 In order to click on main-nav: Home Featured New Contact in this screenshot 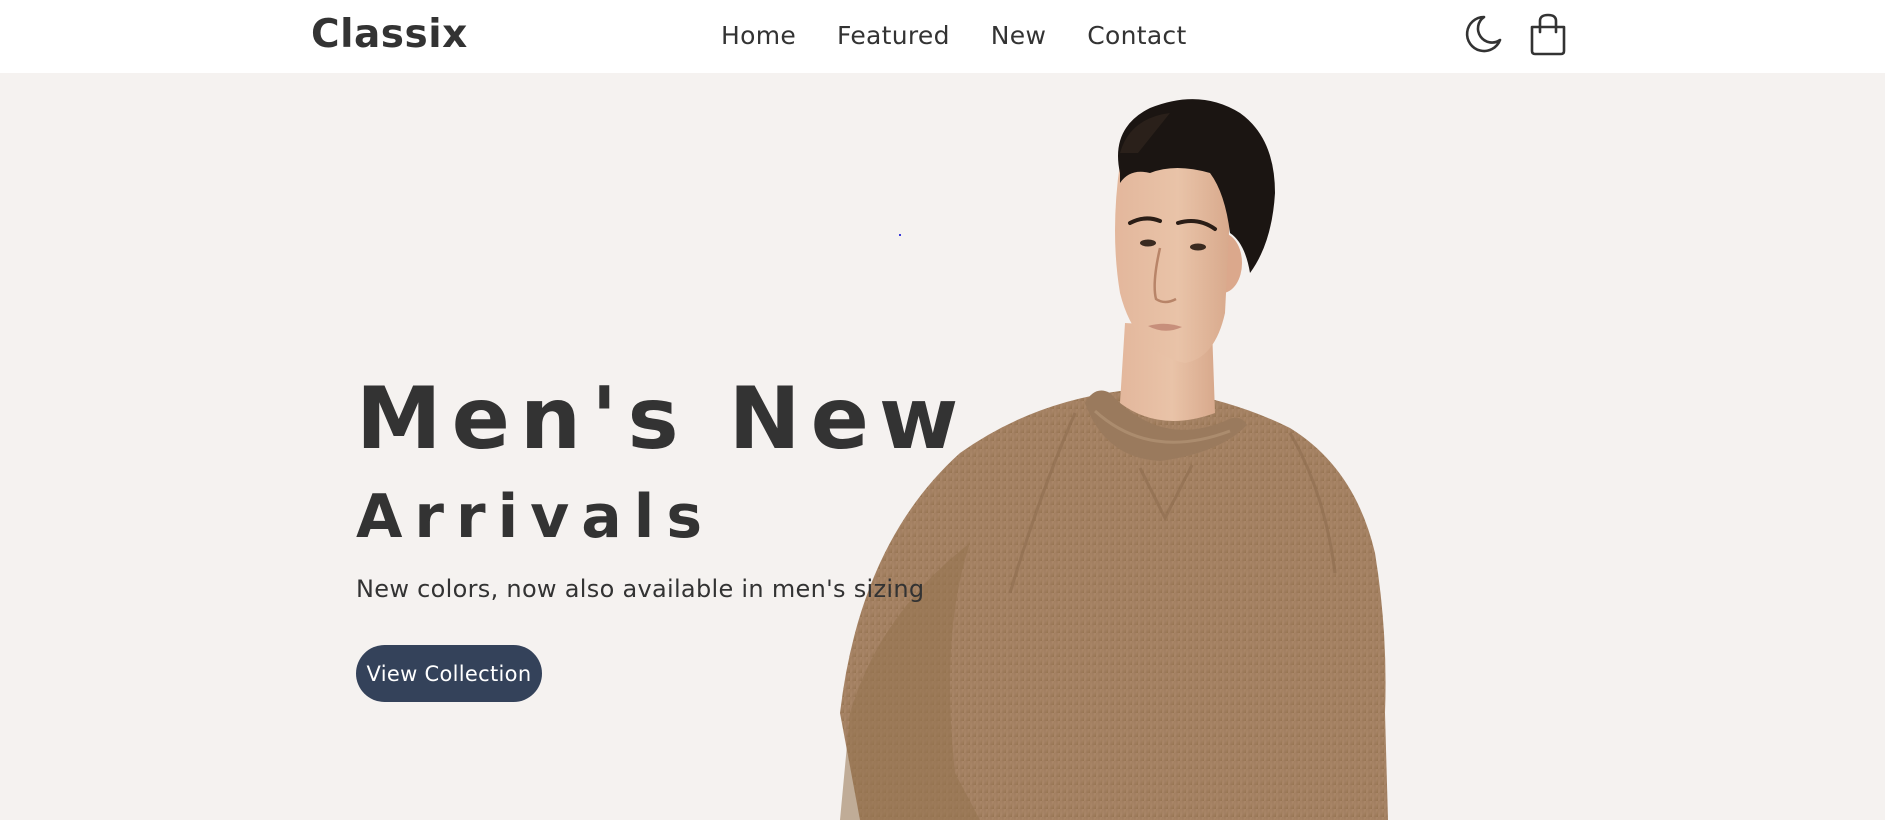, I will do `click(954, 36)`.